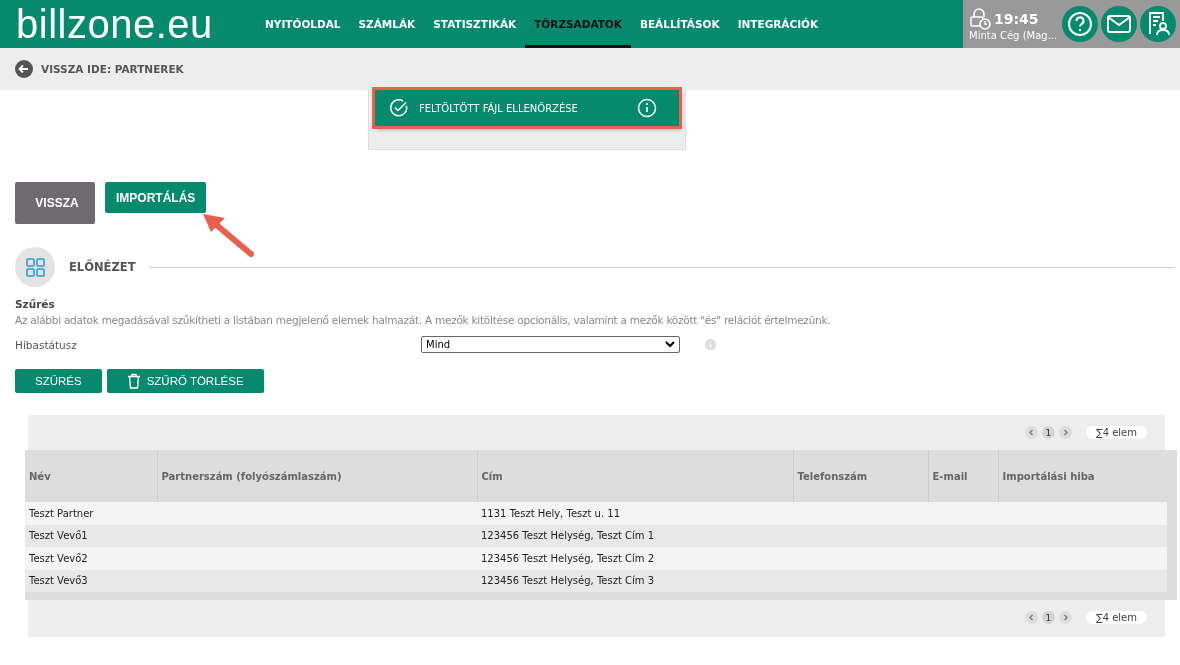 The image size is (1180, 665). What do you see at coordinates (387, 24) in the screenshot?
I see `nav-tab: SZÁMLÁK` at bounding box center [387, 24].